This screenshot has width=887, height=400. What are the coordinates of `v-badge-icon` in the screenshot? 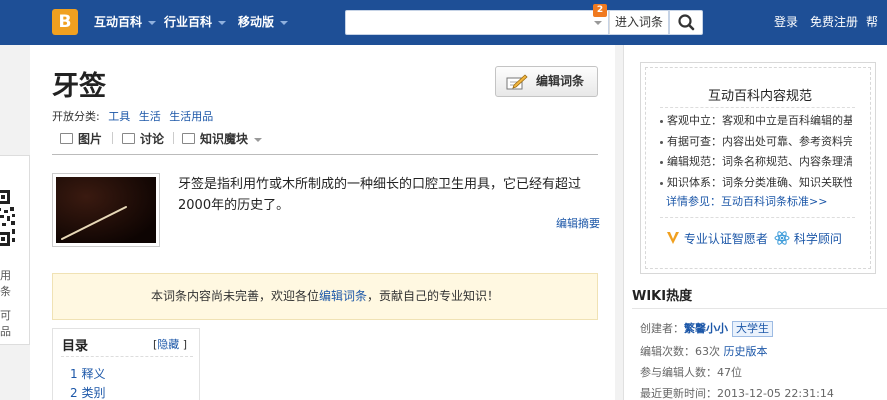 It's located at (673, 238).